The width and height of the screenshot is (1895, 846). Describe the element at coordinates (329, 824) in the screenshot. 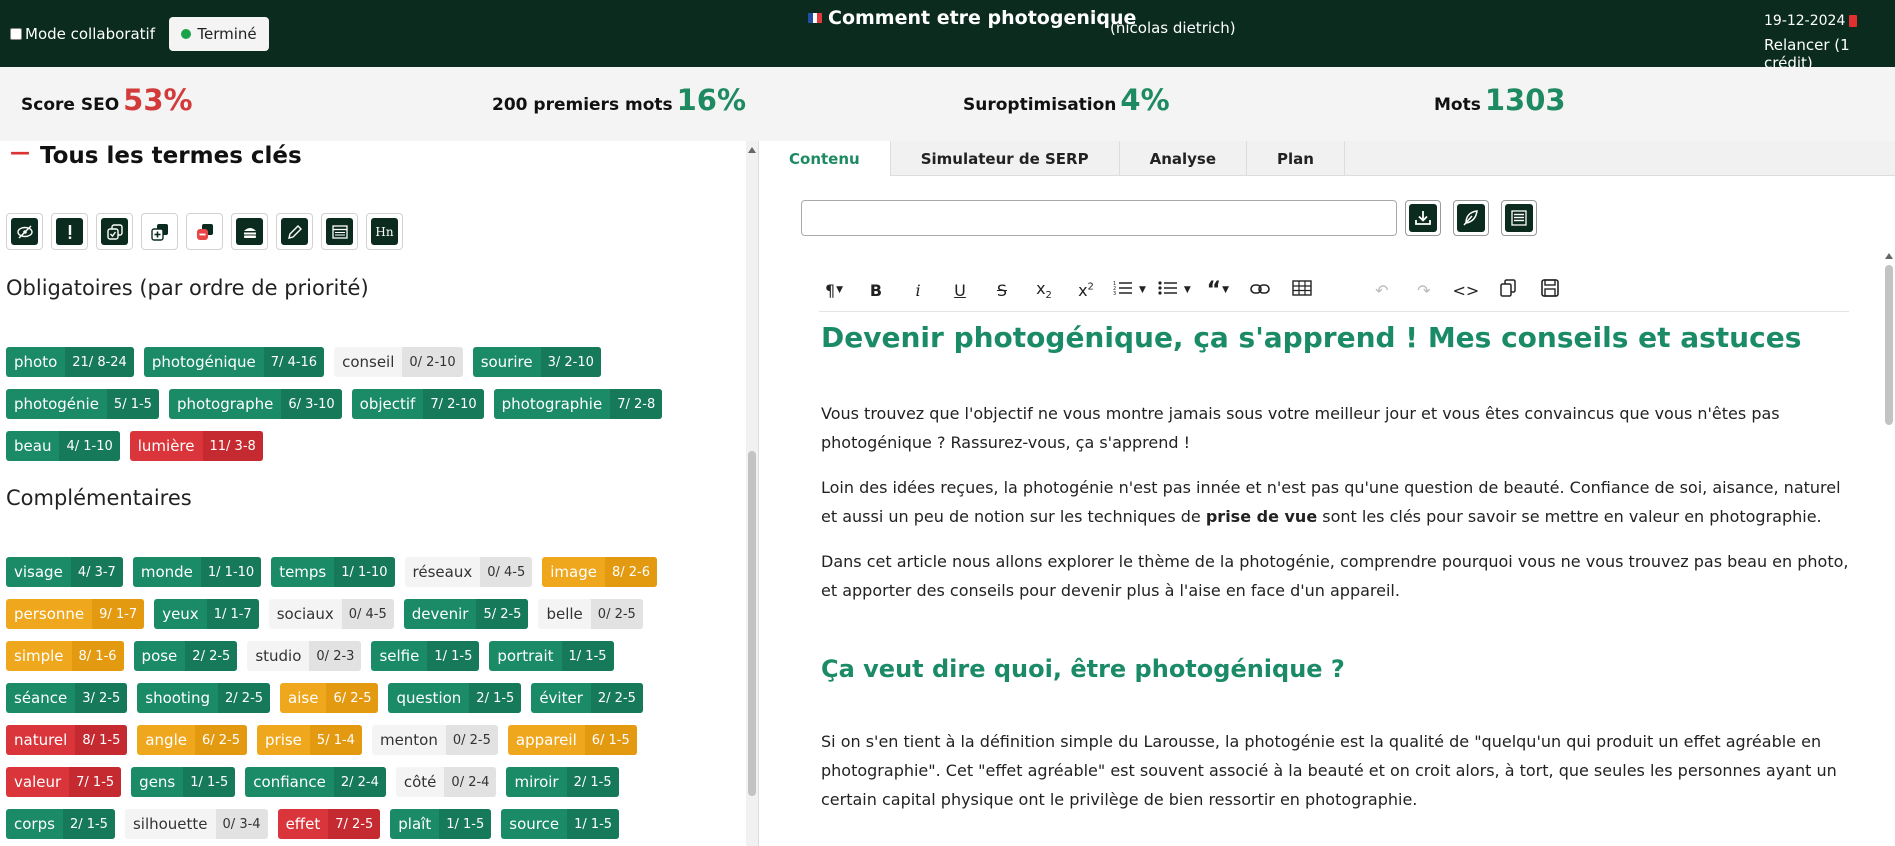

I see `keyword-chip: effet 7/ 2-5` at that location.